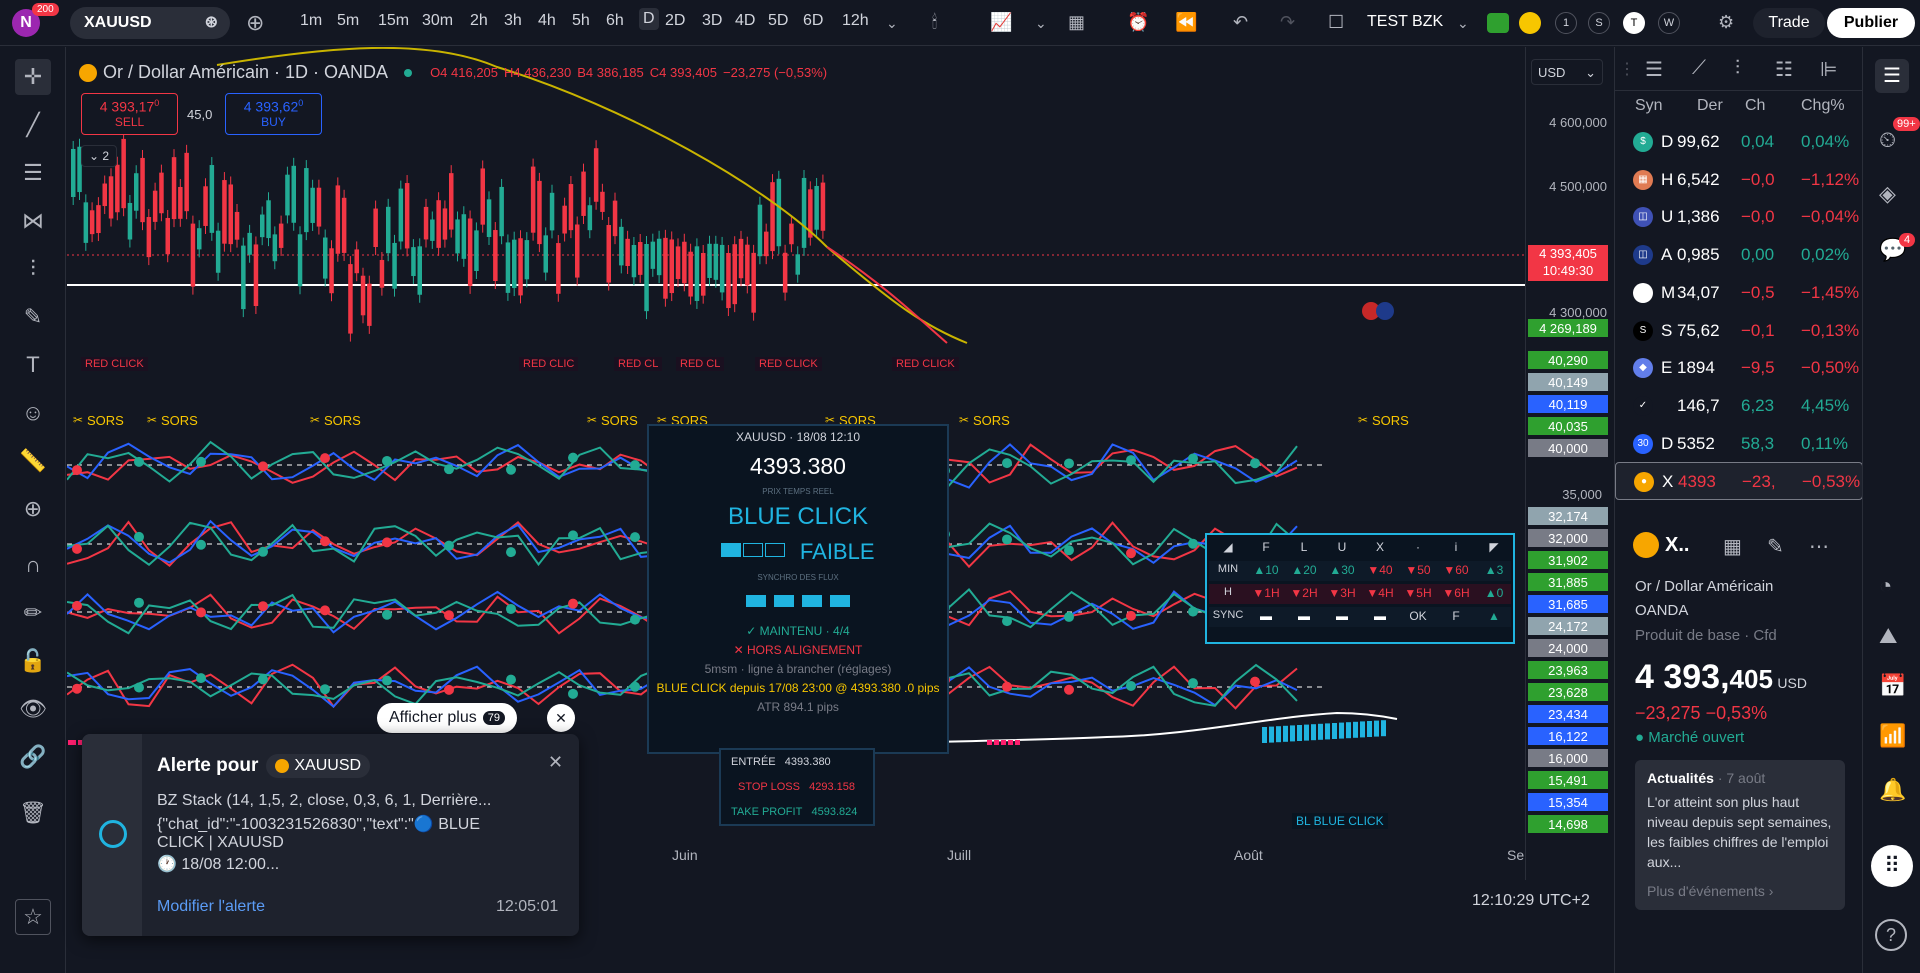 The height and width of the screenshot is (973, 1920). I want to click on add-symbol-icon: ⊕, so click(255, 23).